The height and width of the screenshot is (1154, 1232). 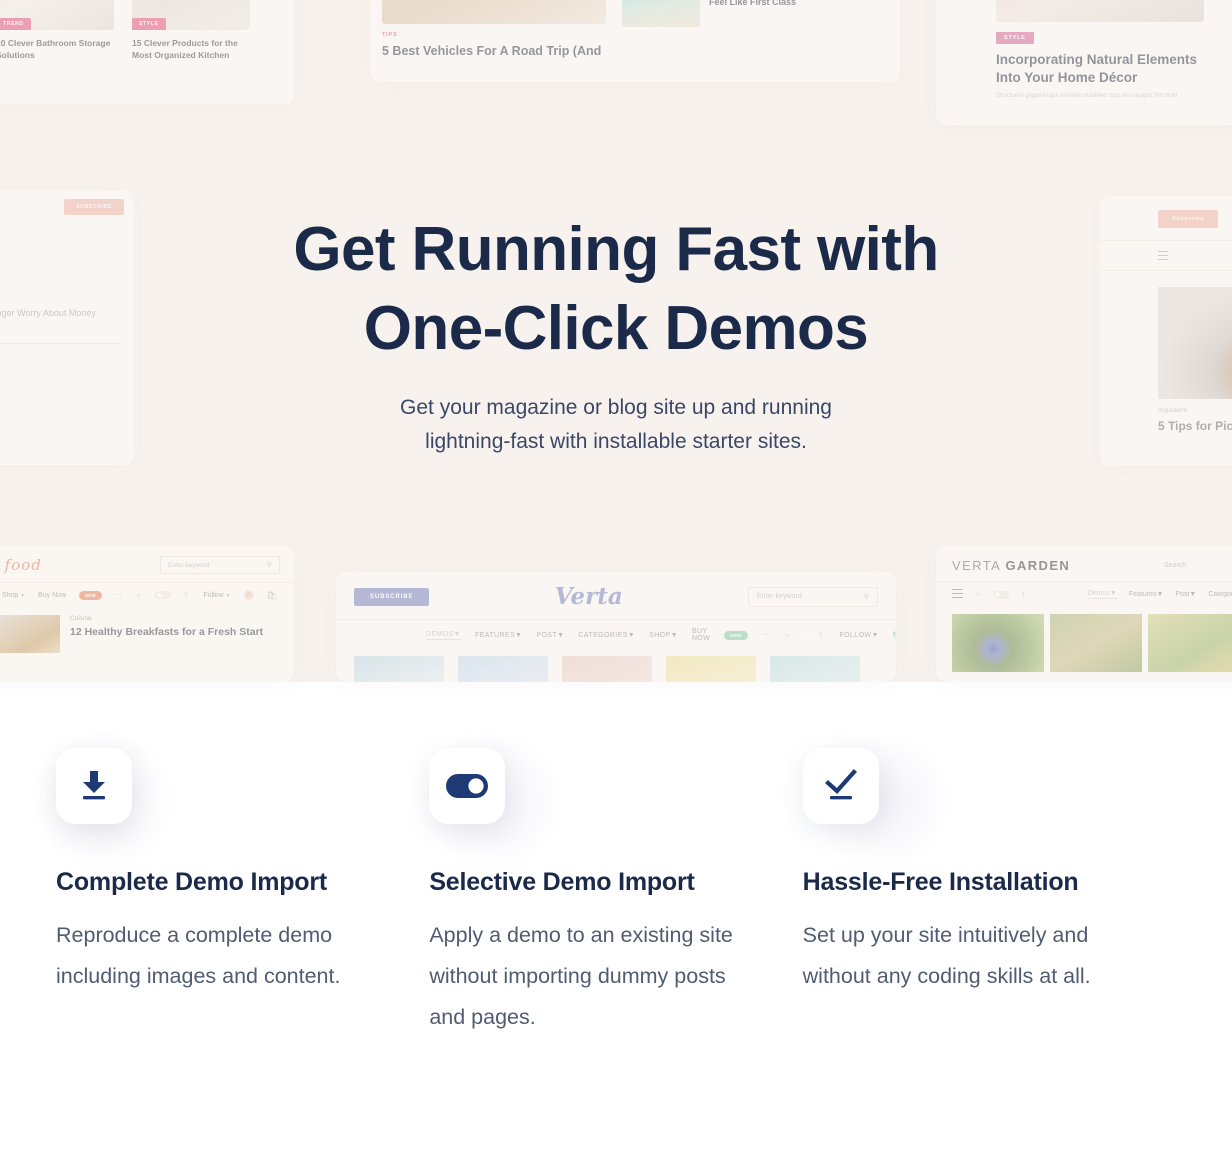 What do you see at coordinates (1185, 594) in the screenshot?
I see `nav-item-post: Post▼` at bounding box center [1185, 594].